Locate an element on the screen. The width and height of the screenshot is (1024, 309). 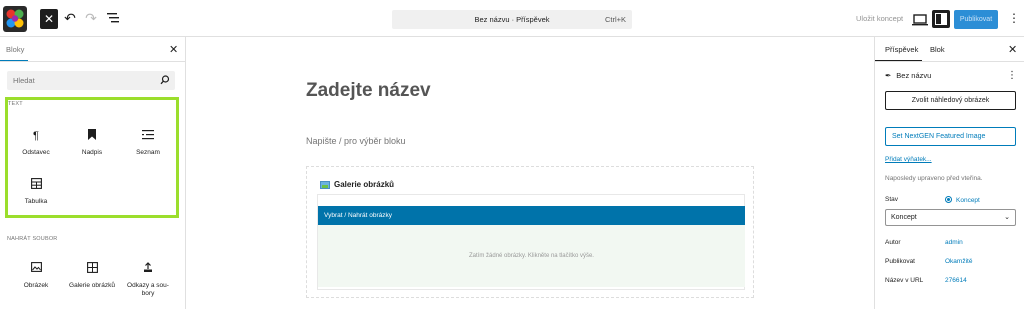
featured-image-button: Zvolit náhledový obrázek is located at coordinates (950, 100).